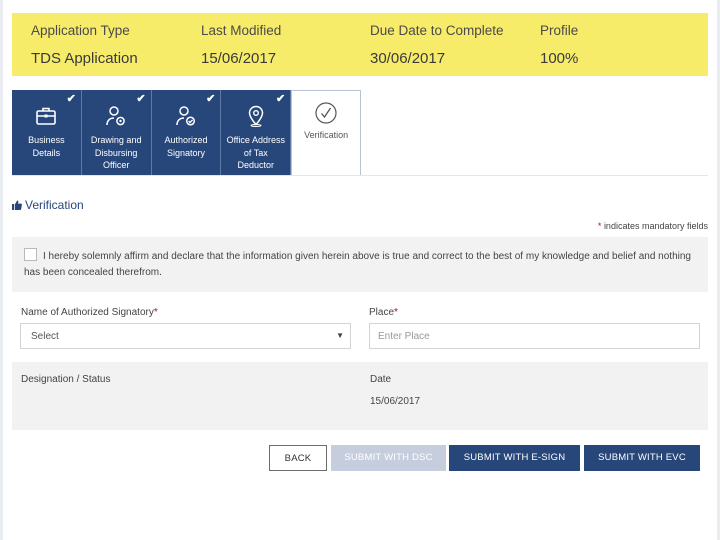 The image size is (720, 540). What do you see at coordinates (241, 30) in the screenshot?
I see `last-modified-label: Last Modified` at bounding box center [241, 30].